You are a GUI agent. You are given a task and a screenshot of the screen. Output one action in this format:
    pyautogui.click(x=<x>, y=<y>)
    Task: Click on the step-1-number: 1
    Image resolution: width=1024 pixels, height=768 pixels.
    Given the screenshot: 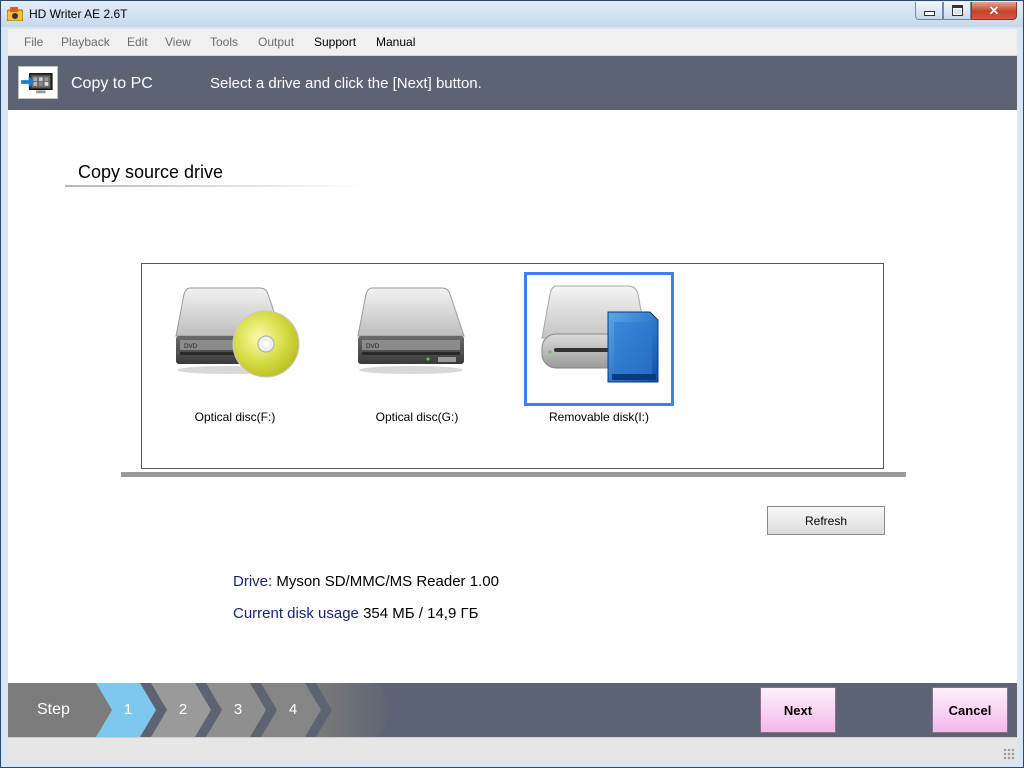 What is the action you would take?
    pyautogui.click(x=128, y=709)
    